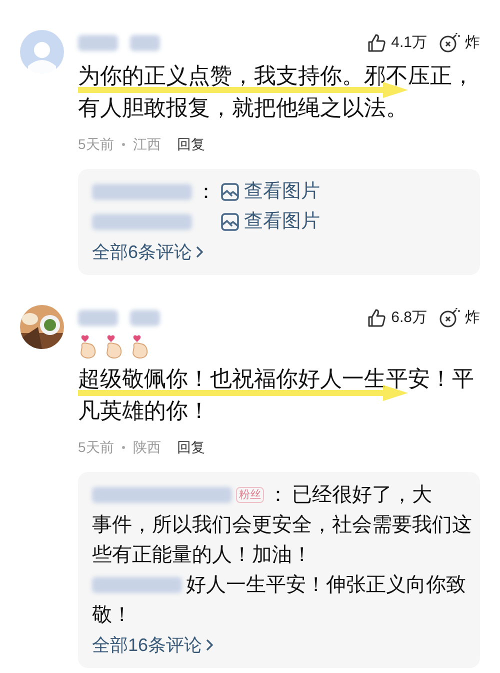 The image size is (500, 673). What do you see at coordinates (276, 76) in the screenshot?
I see `comment-text: 为你的正义点赞，我支持你。邪不压正，` at bounding box center [276, 76].